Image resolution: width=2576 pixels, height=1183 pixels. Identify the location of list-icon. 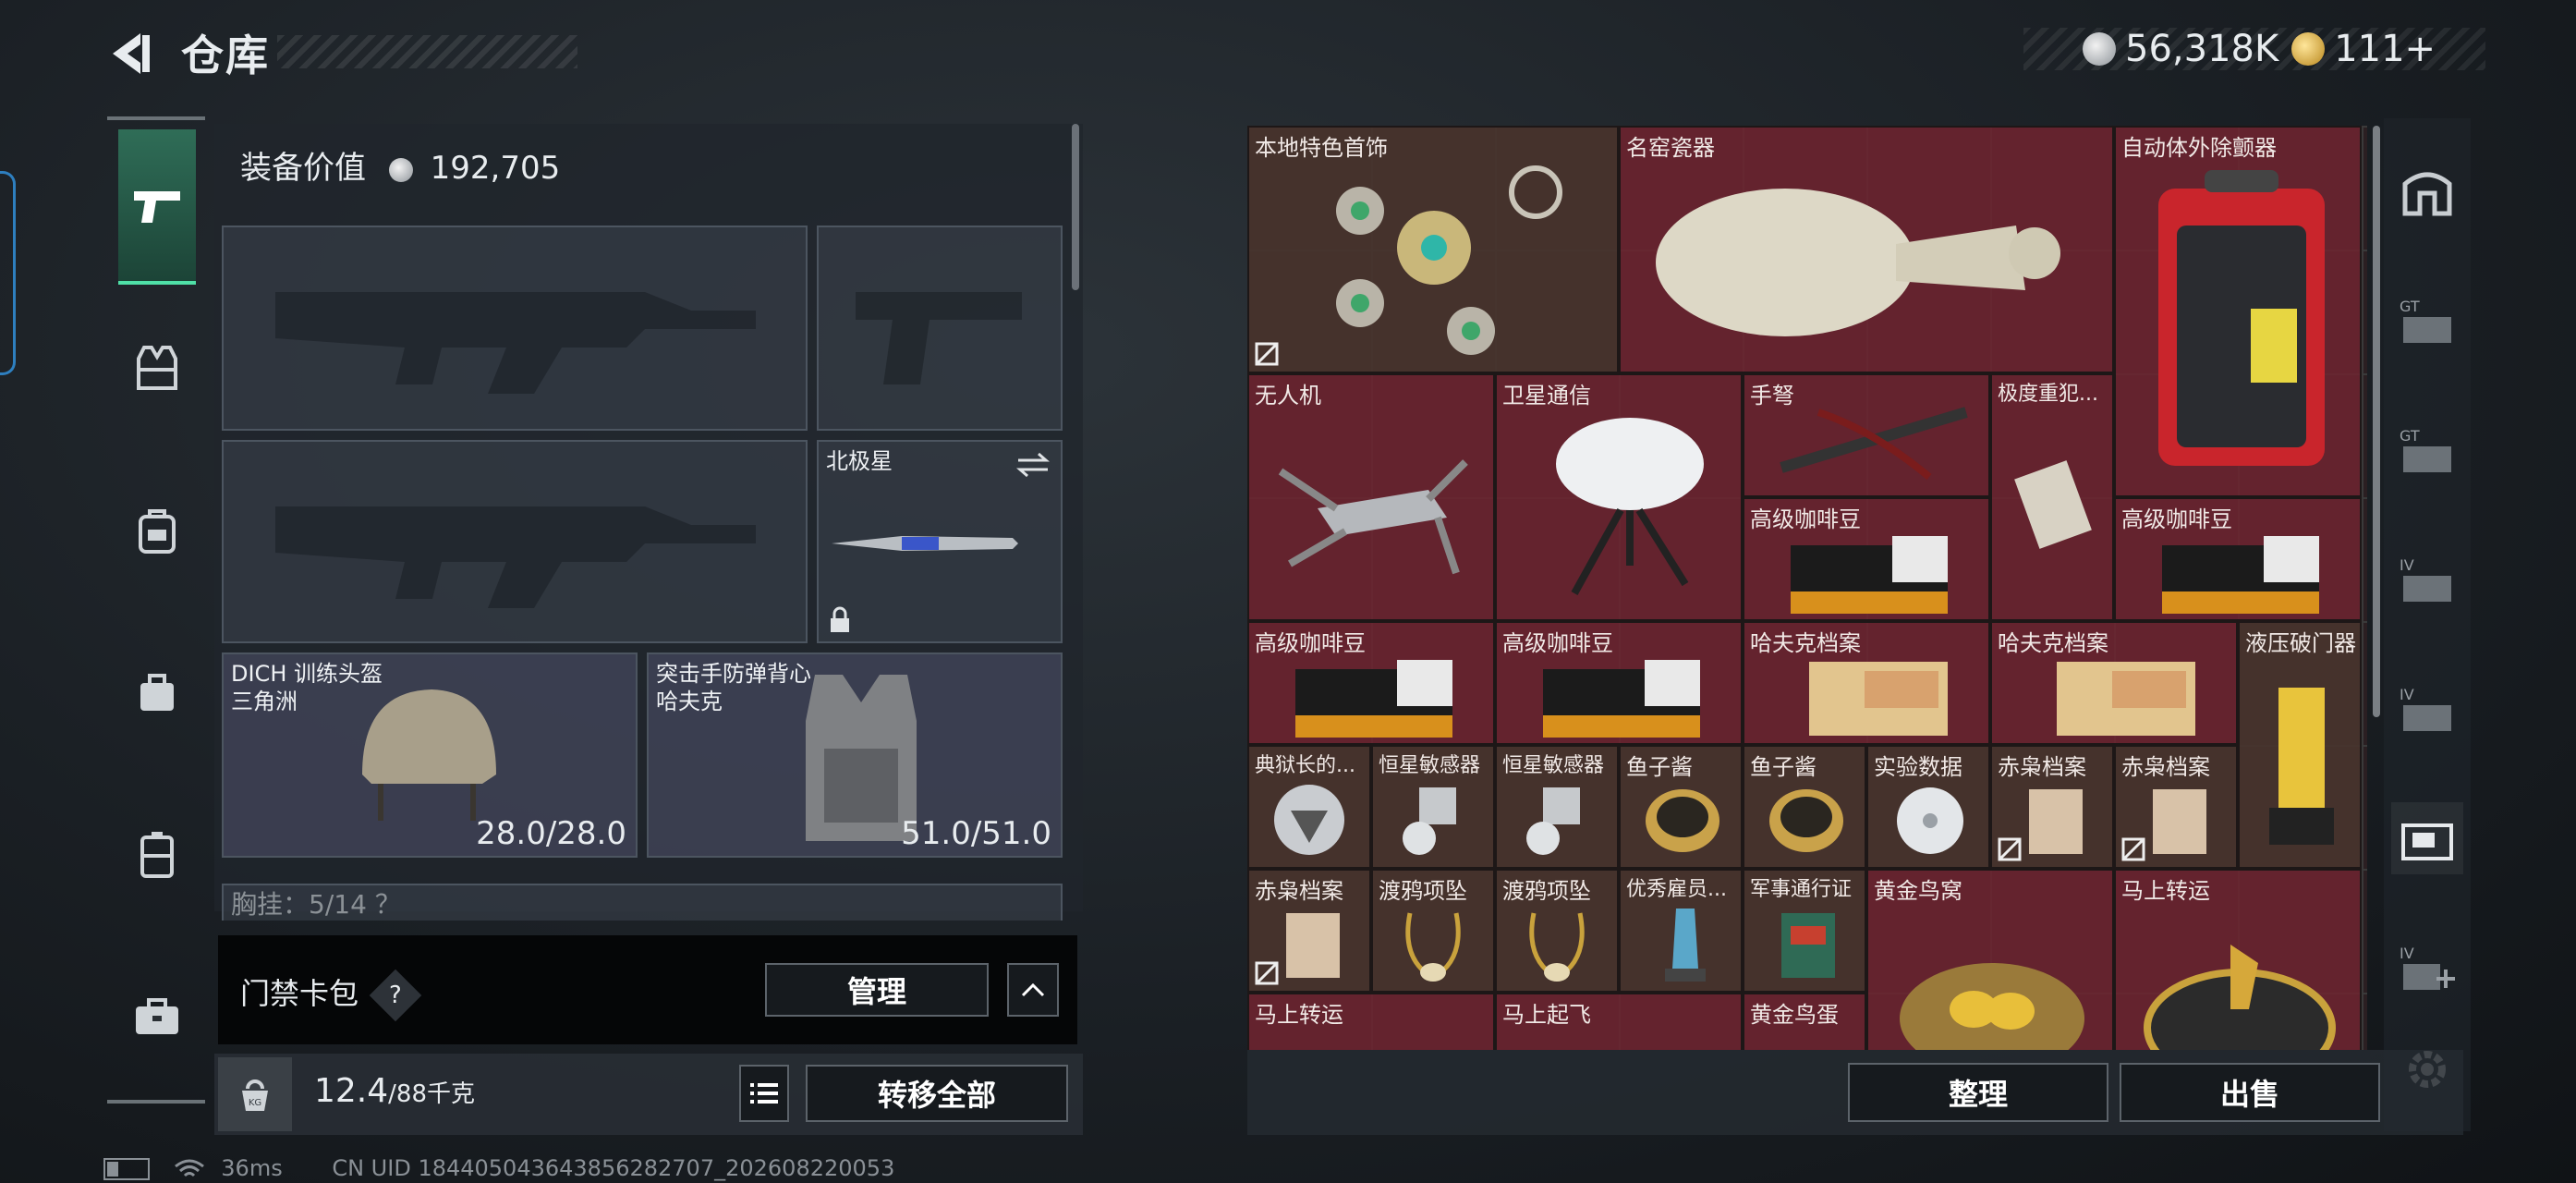
(764, 1093).